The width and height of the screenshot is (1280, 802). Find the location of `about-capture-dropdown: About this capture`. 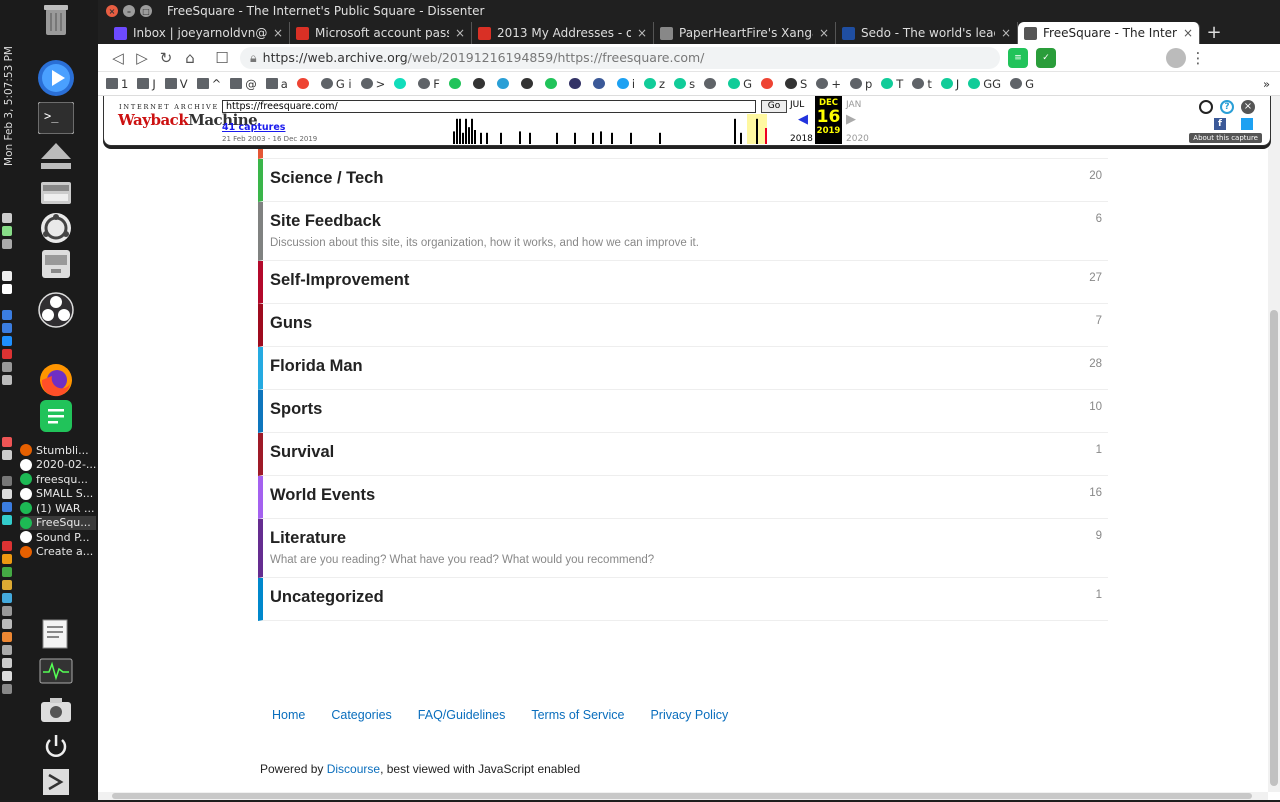

about-capture-dropdown: About this capture is located at coordinates (1225, 138).